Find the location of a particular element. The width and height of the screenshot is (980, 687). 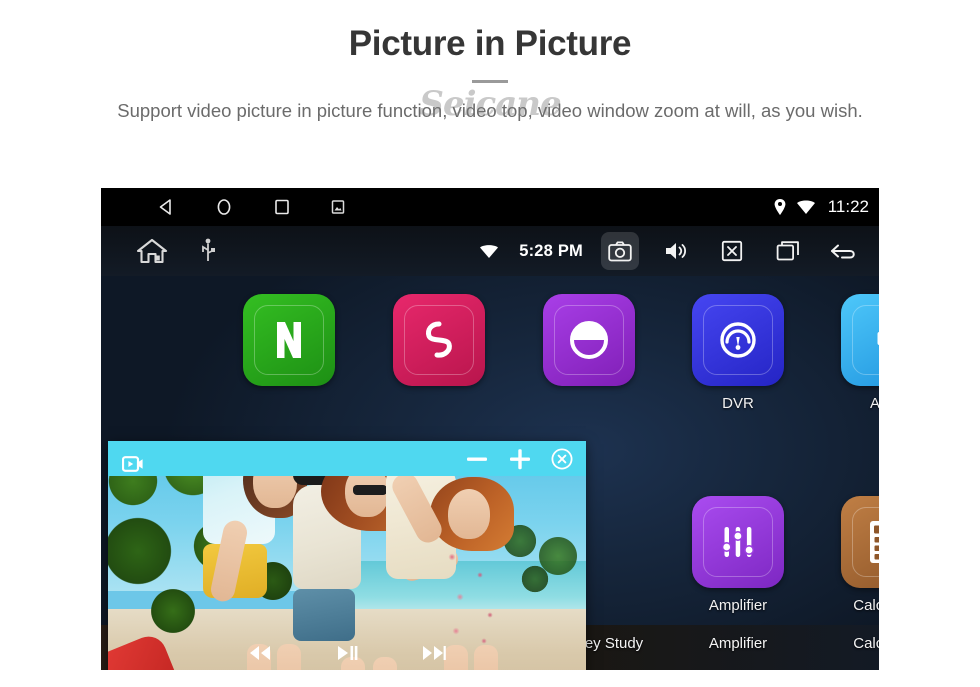

equalizer-icon is located at coordinates (738, 542).